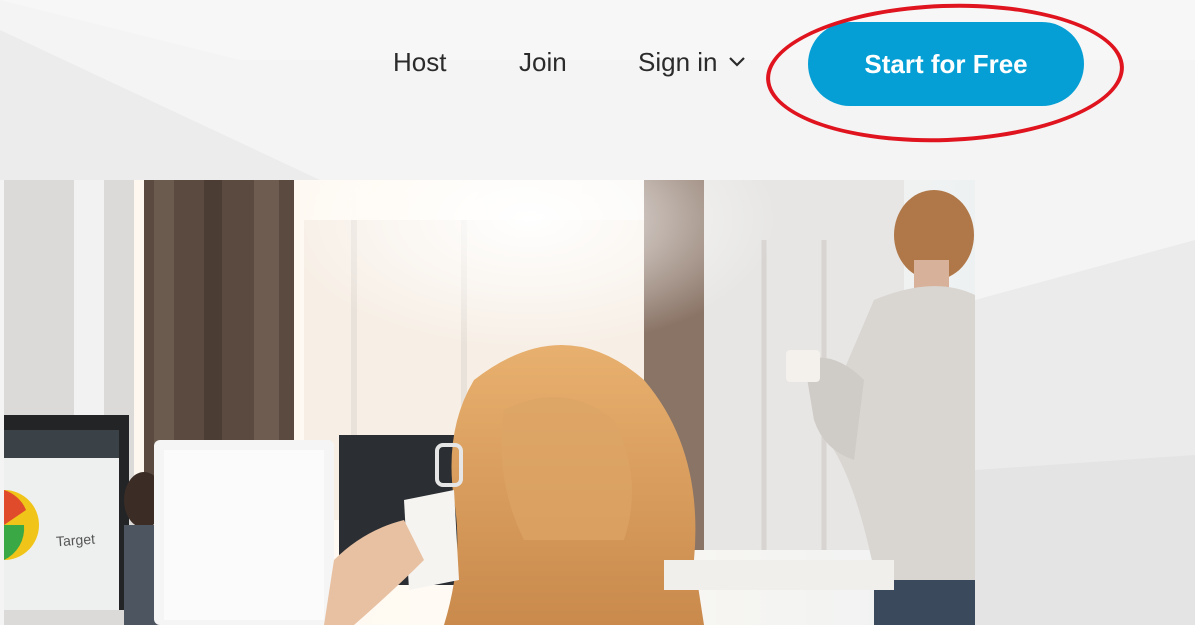 Image resolution: width=1195 pixels, height=625 pixels. Describe the element at coordinates (543, 62) in the screenshot. I see `nav-join-link: Join` at that location.